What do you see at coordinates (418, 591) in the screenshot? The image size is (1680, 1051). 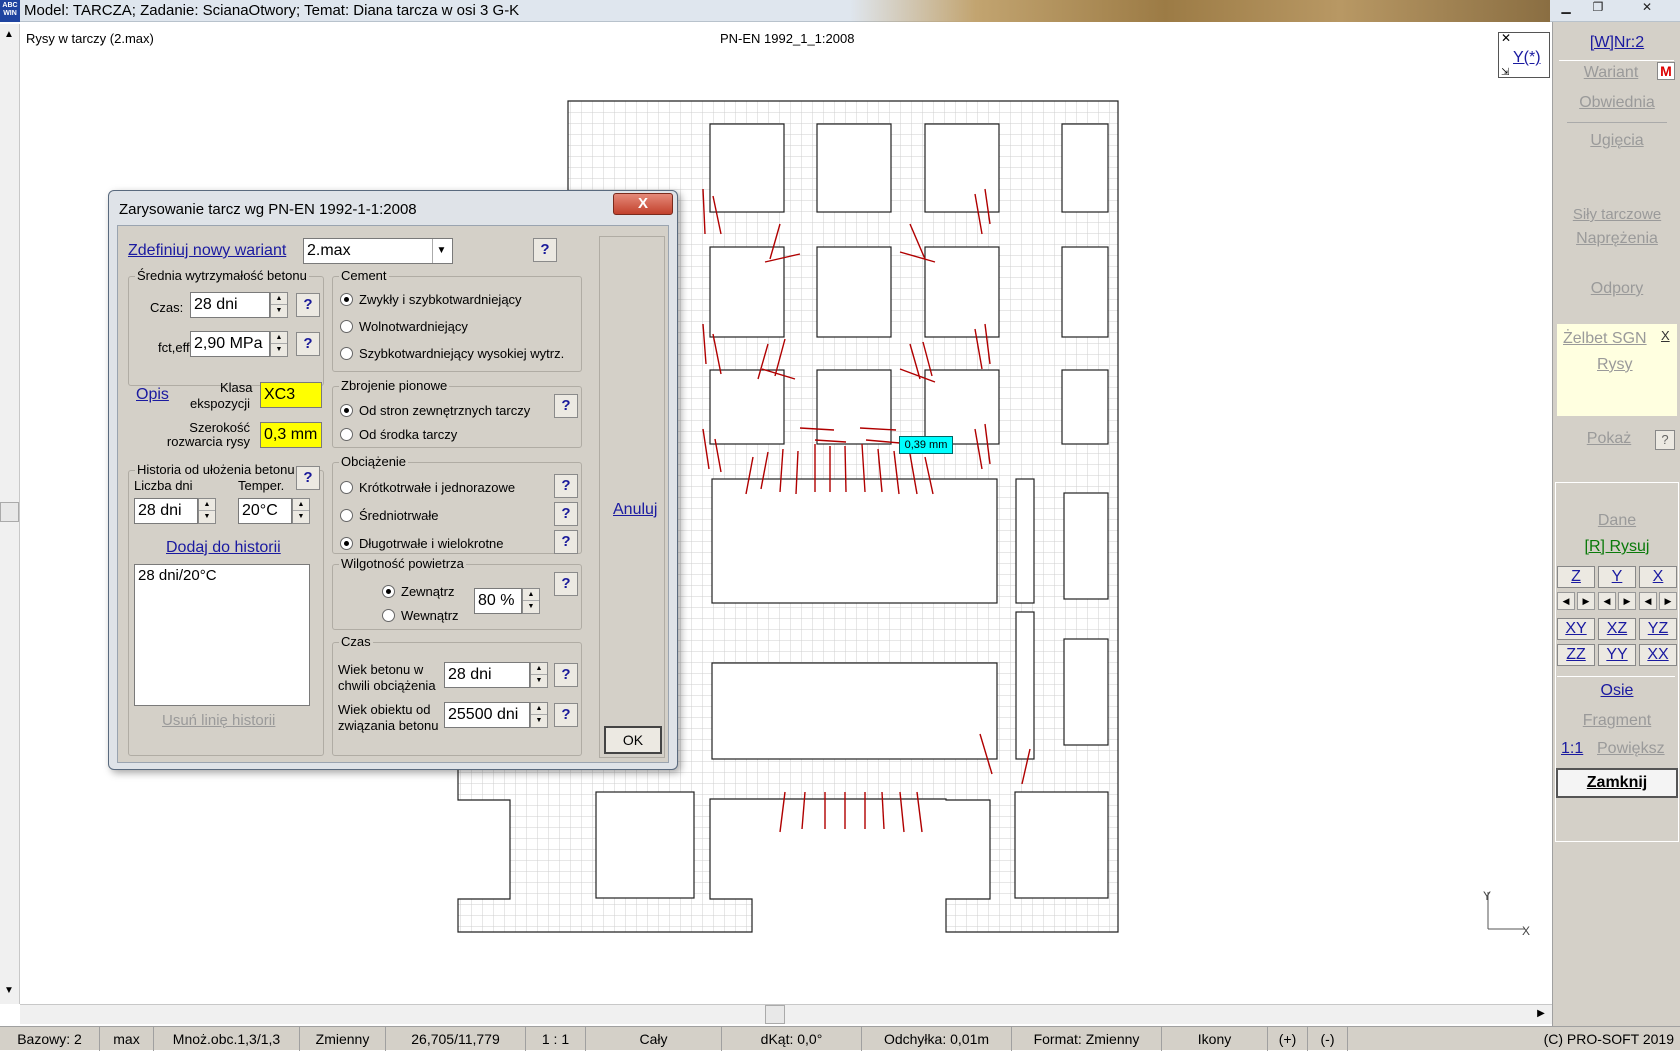 I see `wilgotnosc-option-zewnatrz: Zewnątrz` at bounding box center [418, 591].